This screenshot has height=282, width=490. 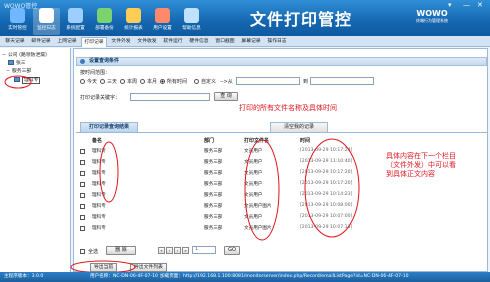 I want to click on tab-file-transfer: 文件收发, so click(x=147, y=42).